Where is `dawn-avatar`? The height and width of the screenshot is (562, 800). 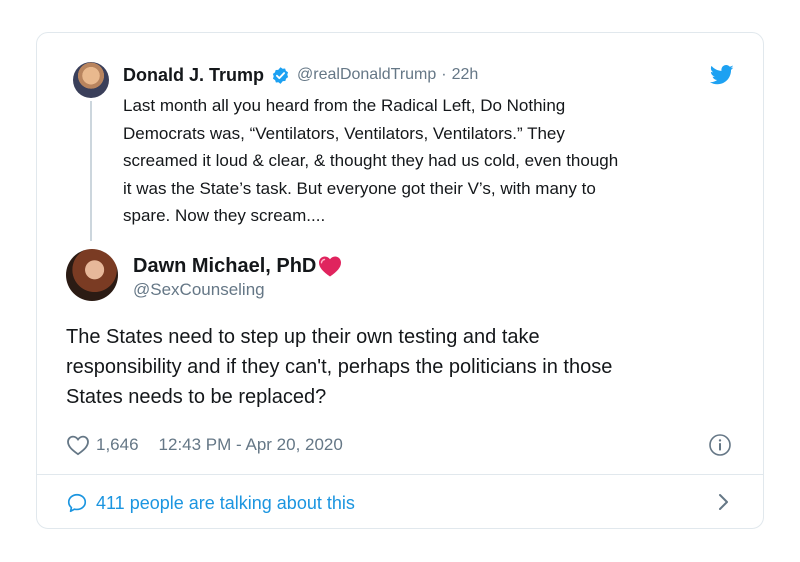
dawn-avatar is located at coordinates (92, 275).